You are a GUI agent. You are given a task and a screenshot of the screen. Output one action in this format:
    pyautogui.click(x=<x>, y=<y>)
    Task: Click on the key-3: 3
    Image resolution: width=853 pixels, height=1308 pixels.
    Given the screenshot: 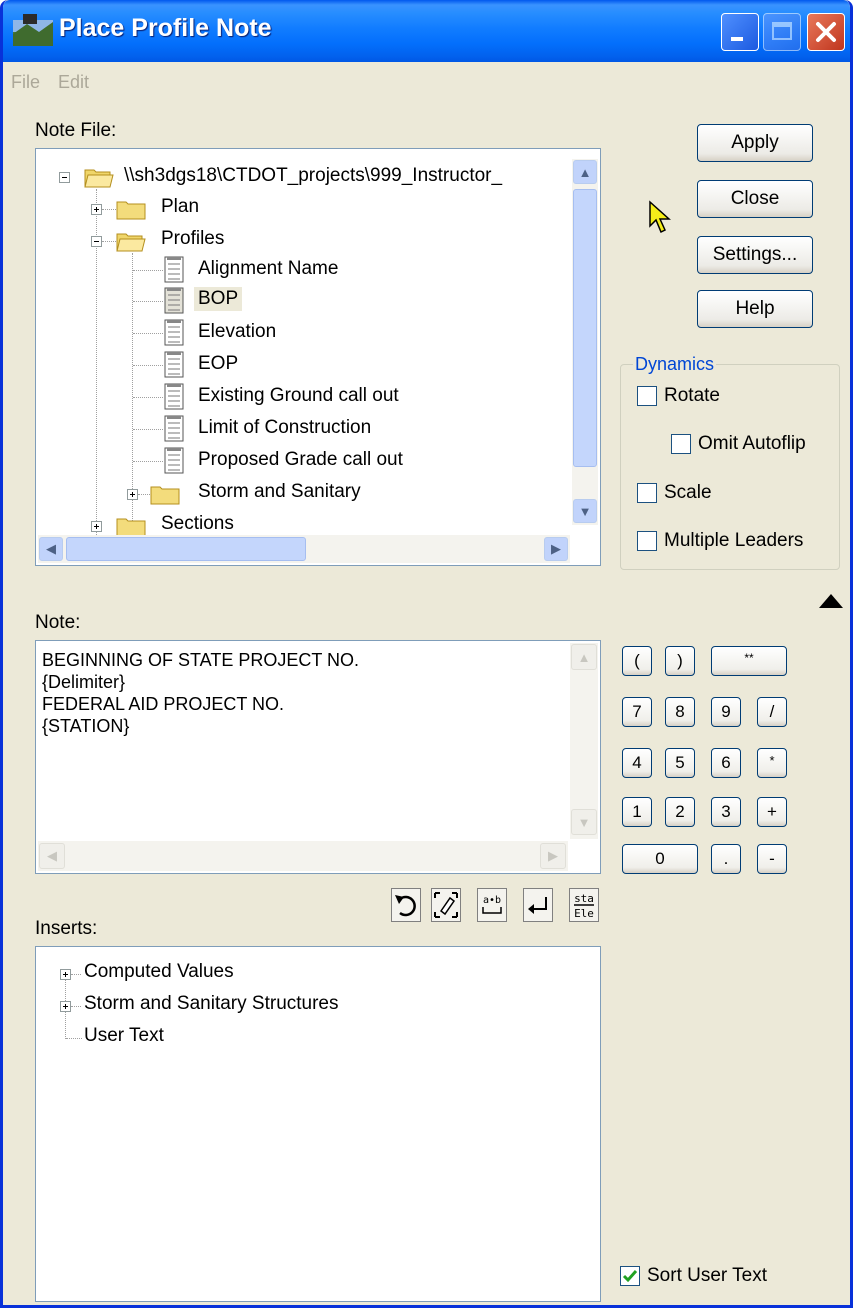 What is the action you would take?
    pyautogui.click(x=726, y=812)
    